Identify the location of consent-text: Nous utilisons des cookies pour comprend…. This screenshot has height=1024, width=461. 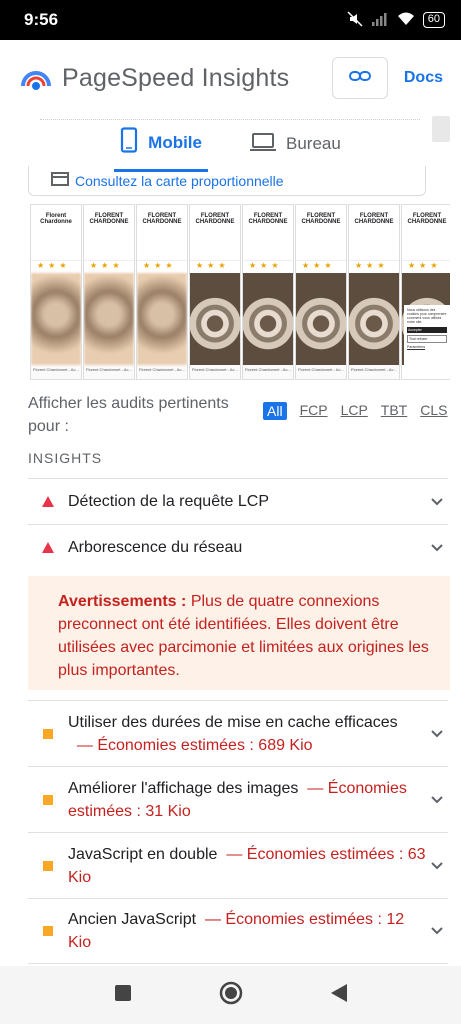
(427, 316).